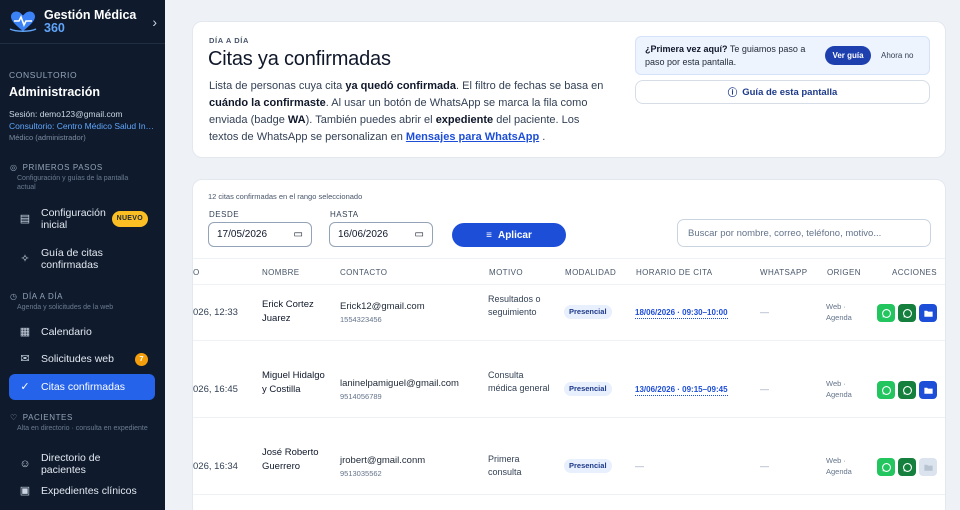 Image resolution: width=960 pixels, height=510 pixels. I want to click on group-head-primeros-pasos: ◎ PRIMEROS PASOS, so click(56, 167).